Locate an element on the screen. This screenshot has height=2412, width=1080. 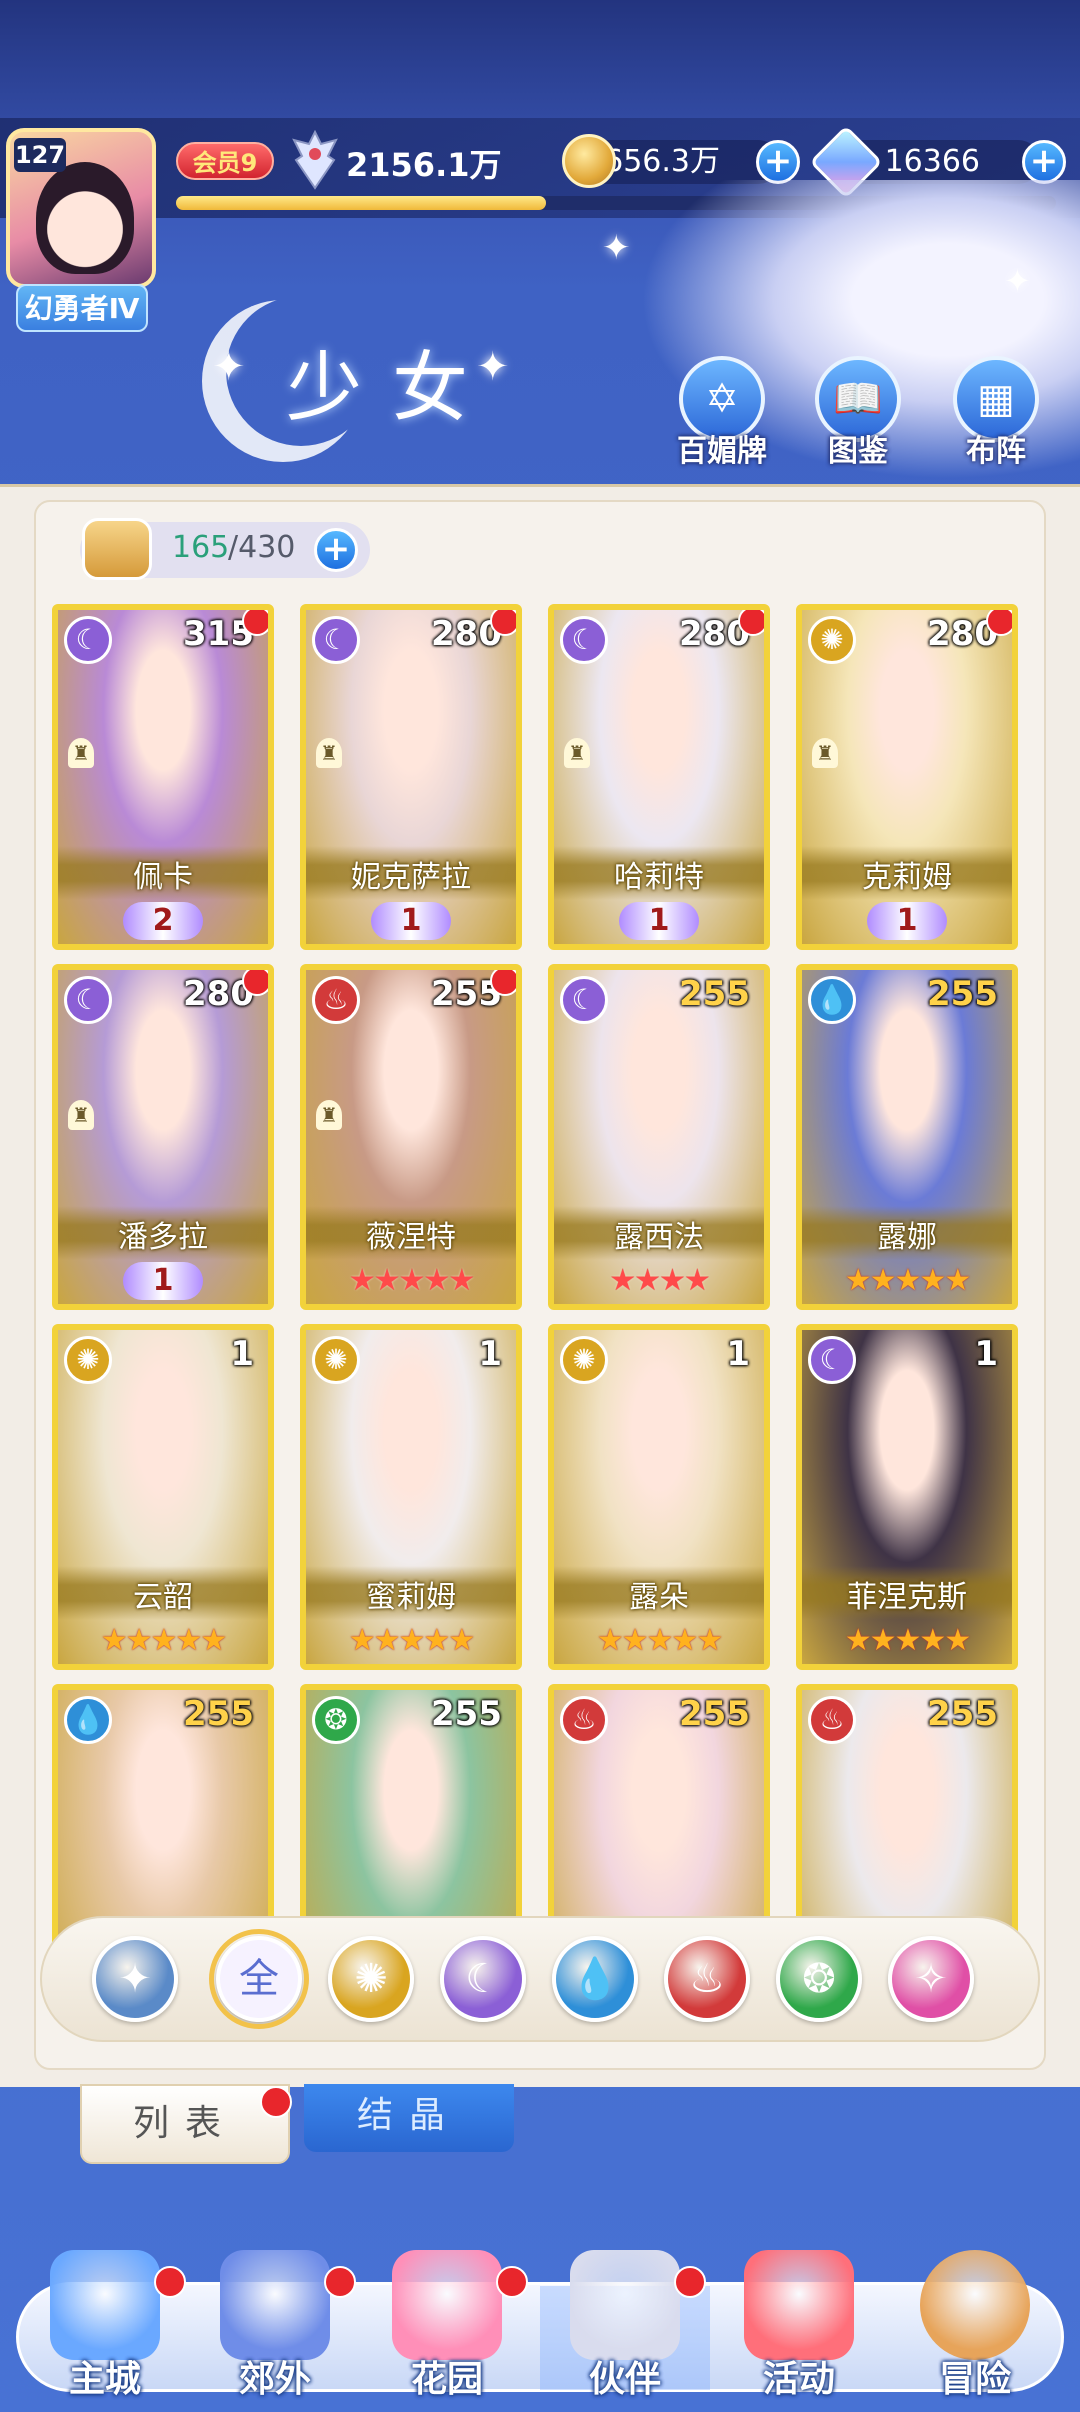
sparkle-icon: ✦ is located at coordinates (616, 248).